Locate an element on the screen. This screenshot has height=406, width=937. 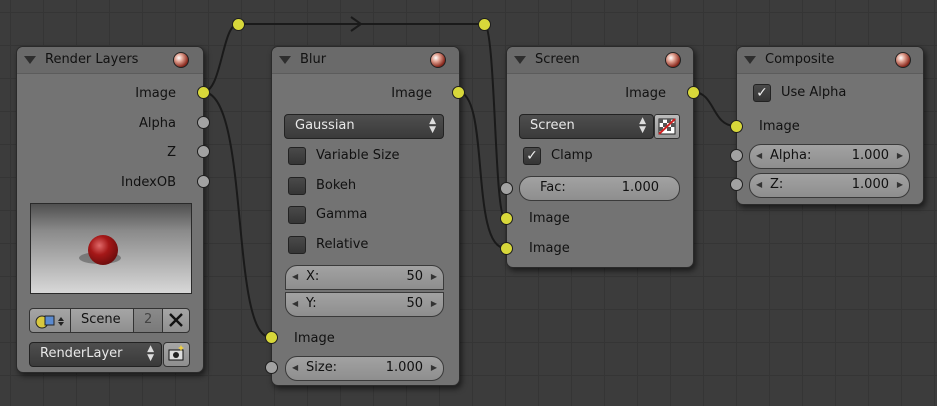
output-label-z: Z is located at coordinates (171, 152).